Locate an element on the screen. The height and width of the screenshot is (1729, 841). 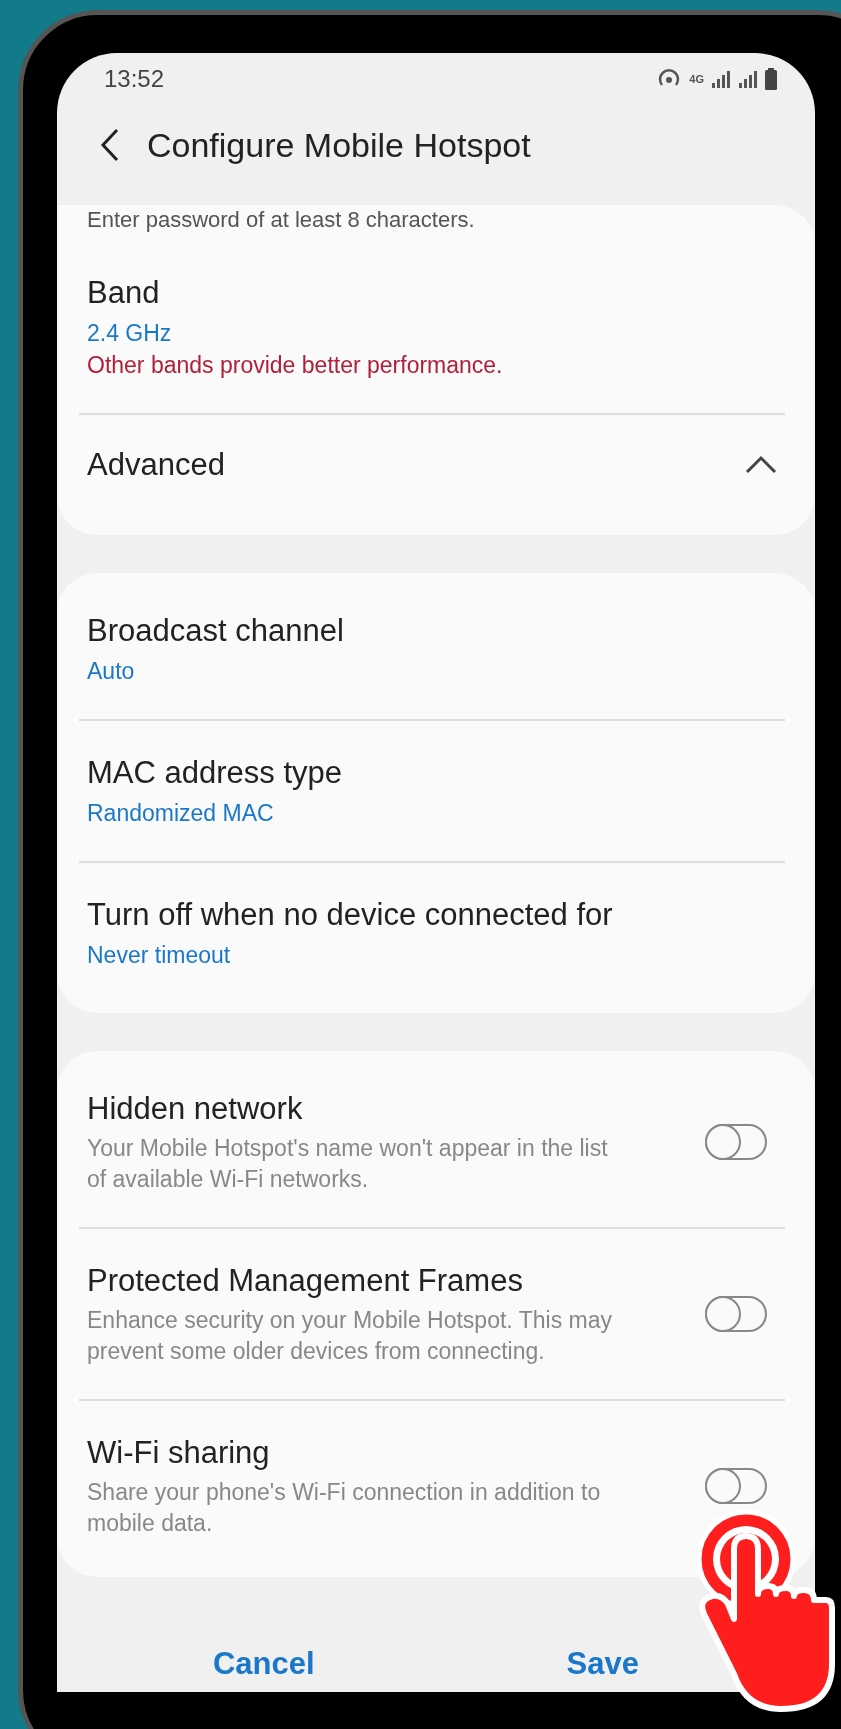
setting-description: Share your phone's Wi-Fi connection in addition to mobile data. is located at coordinates (344, 1508).